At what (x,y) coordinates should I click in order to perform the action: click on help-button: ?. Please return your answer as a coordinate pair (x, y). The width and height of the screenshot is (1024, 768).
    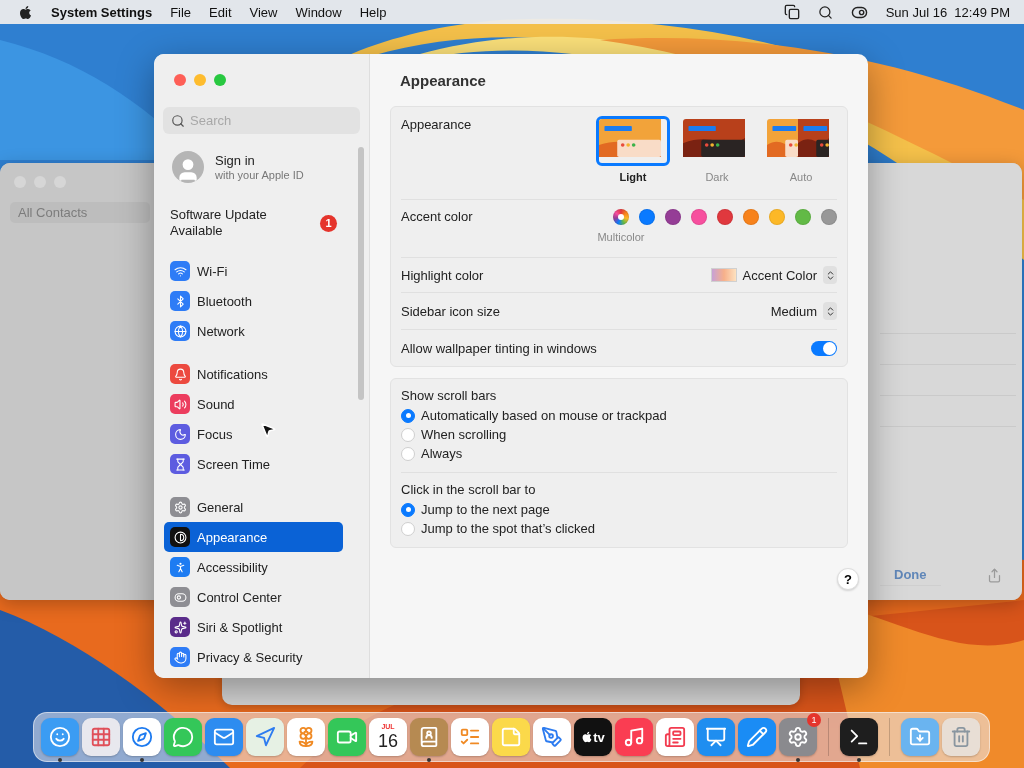
    Looking at the image, I should click on (848, 579).